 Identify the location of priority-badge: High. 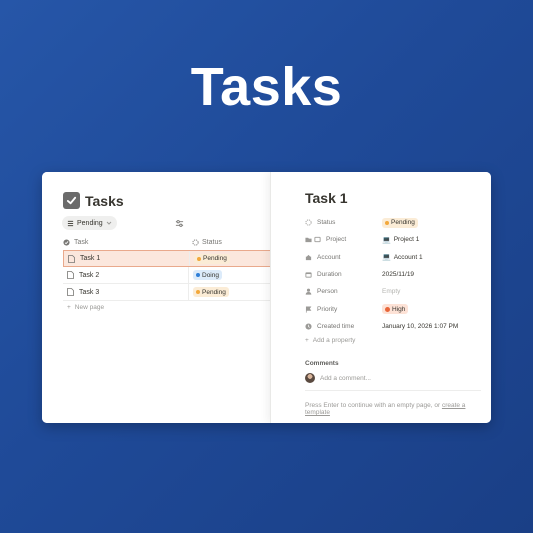
(395, 309).